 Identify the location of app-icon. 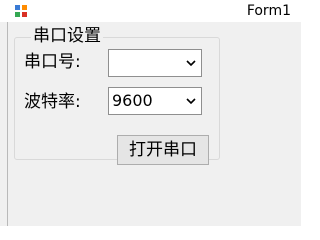
(21, 11).